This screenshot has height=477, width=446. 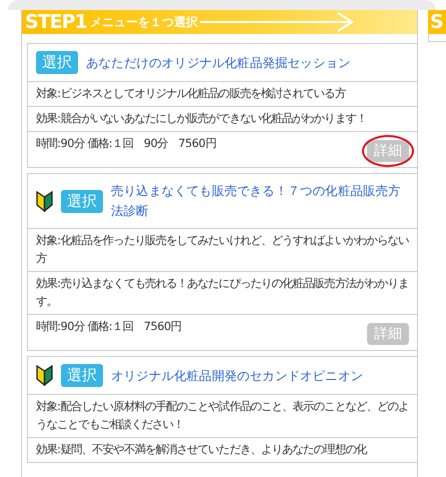 I want to click on effect-text: 効果:売り込まなくても売れる！あなたにぴったりの化粧品販売方法がわかります。, so click(x=222, y=292).